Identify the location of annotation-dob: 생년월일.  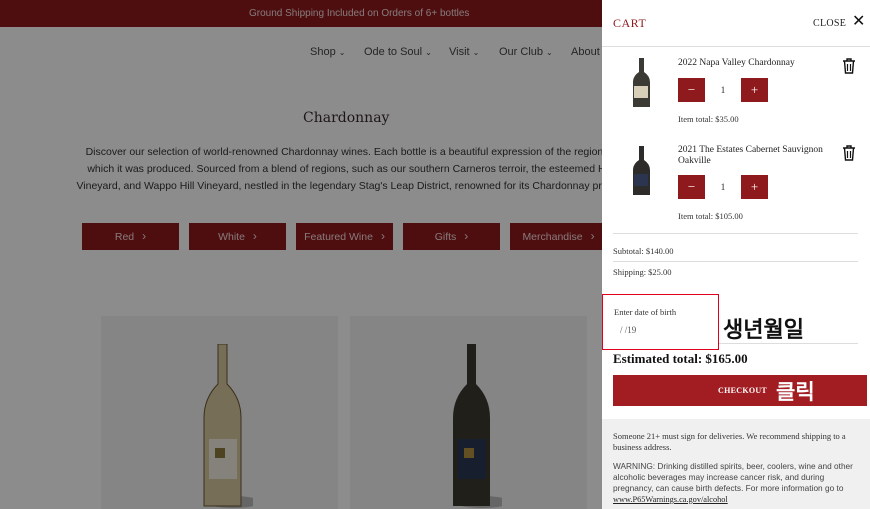
(763, 330).